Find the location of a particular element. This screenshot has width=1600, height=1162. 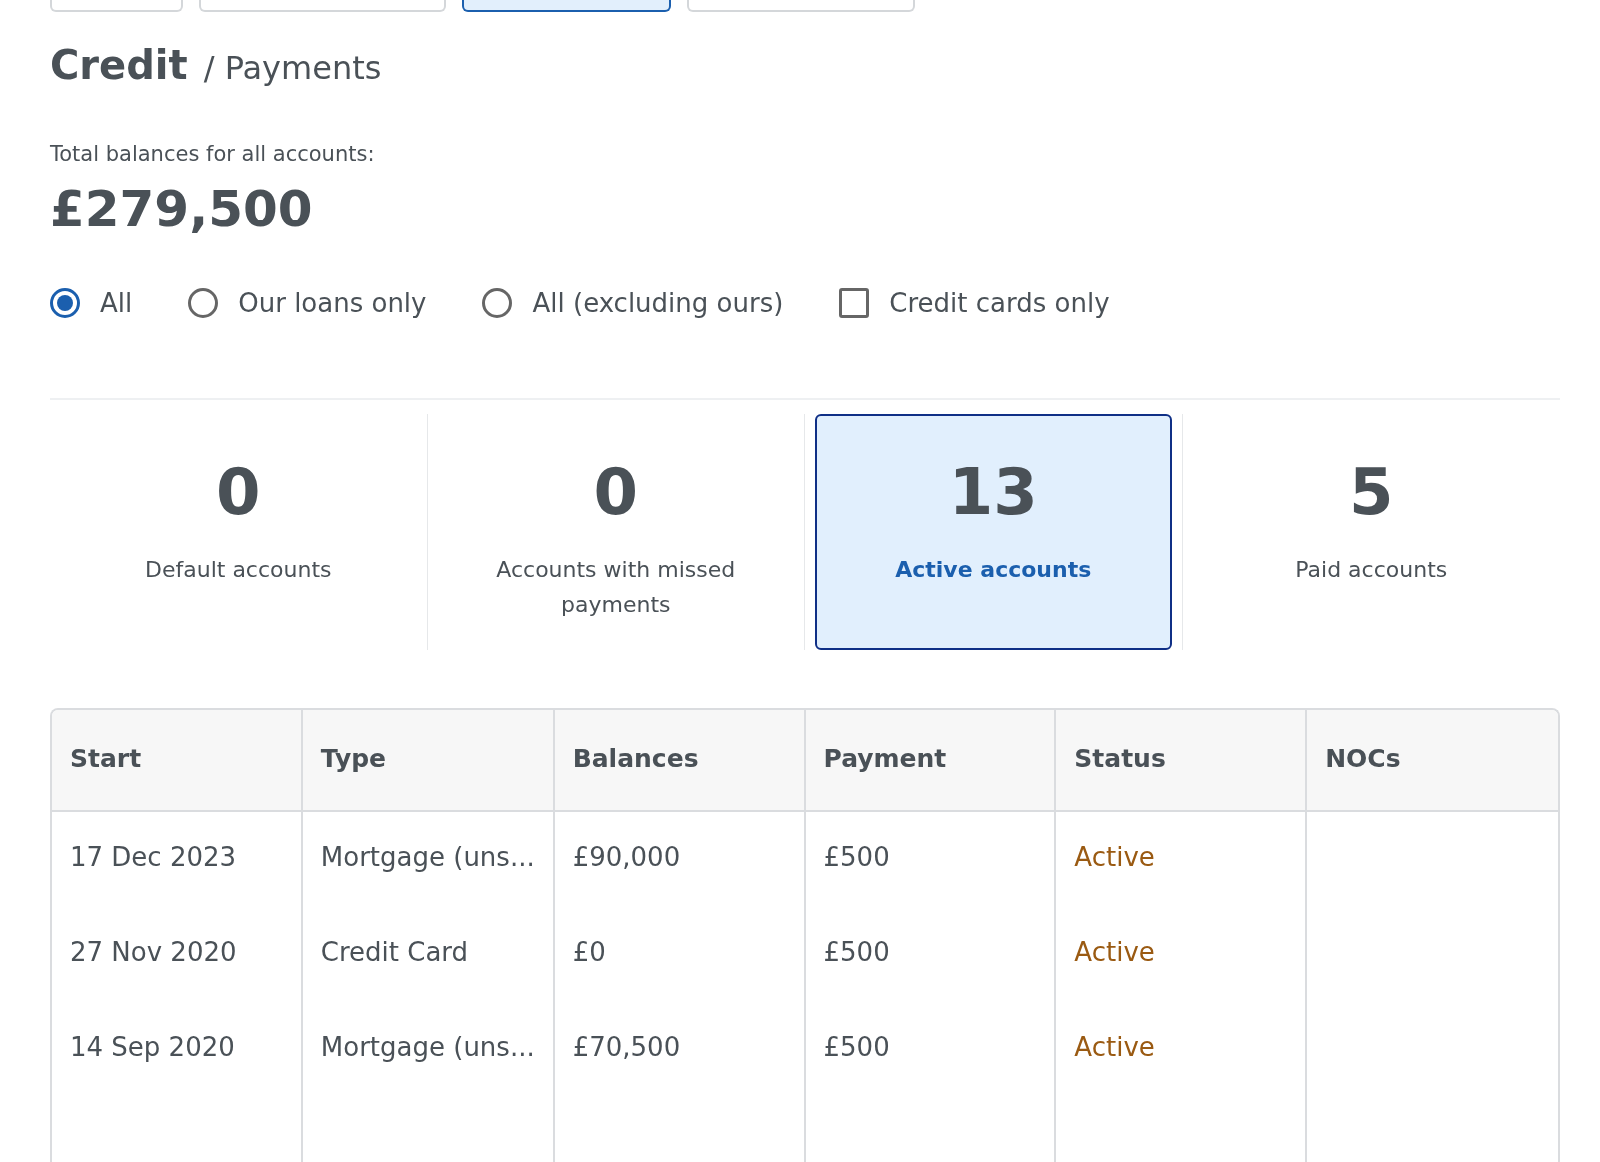

summary-card: 0 Accounts with missed payments is located at coordinates (615, 532).